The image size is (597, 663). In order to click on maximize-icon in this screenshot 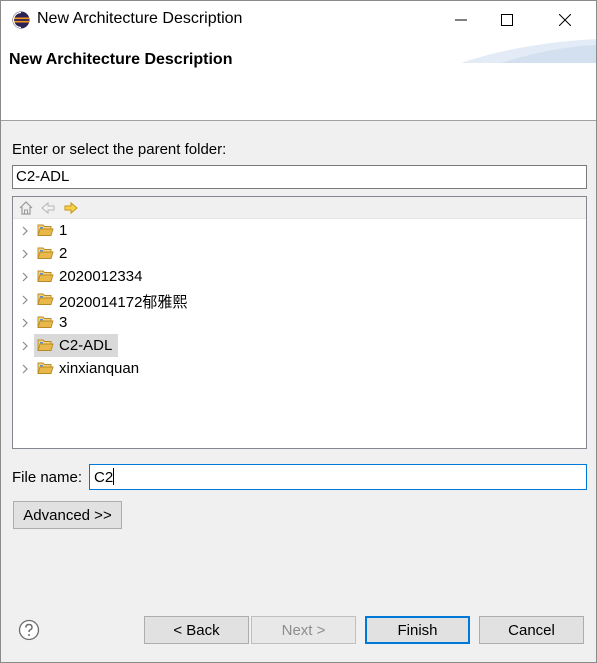, I will do `click(507, 20)`.